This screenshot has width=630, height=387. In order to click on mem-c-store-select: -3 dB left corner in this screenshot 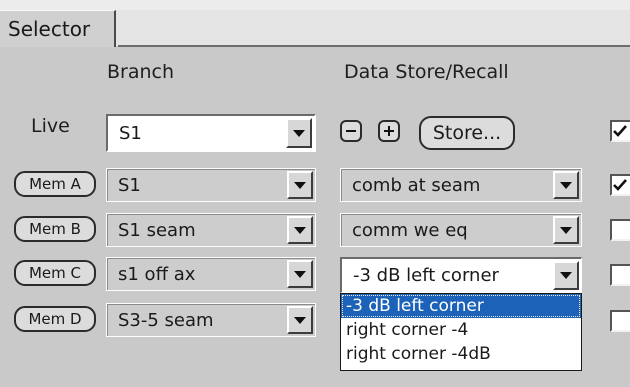, I will do `click(461, 275)`.